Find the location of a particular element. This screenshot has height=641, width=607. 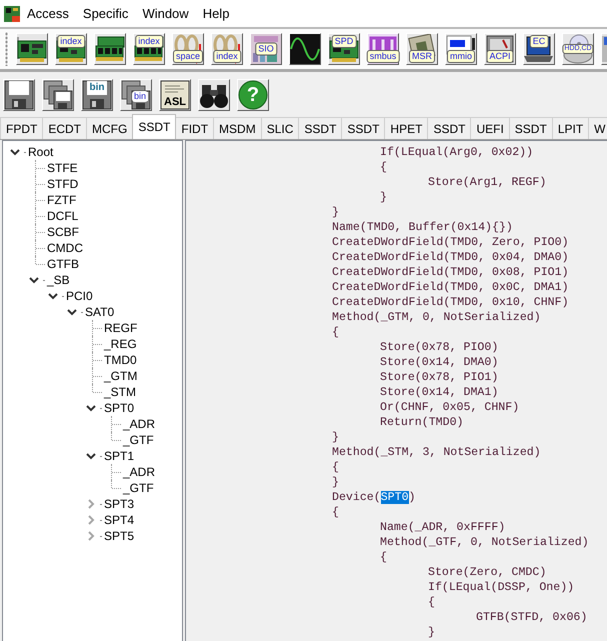

code-line: Name(TMD0, Buffer(0x14){}) is located at coordinates (422, 227).